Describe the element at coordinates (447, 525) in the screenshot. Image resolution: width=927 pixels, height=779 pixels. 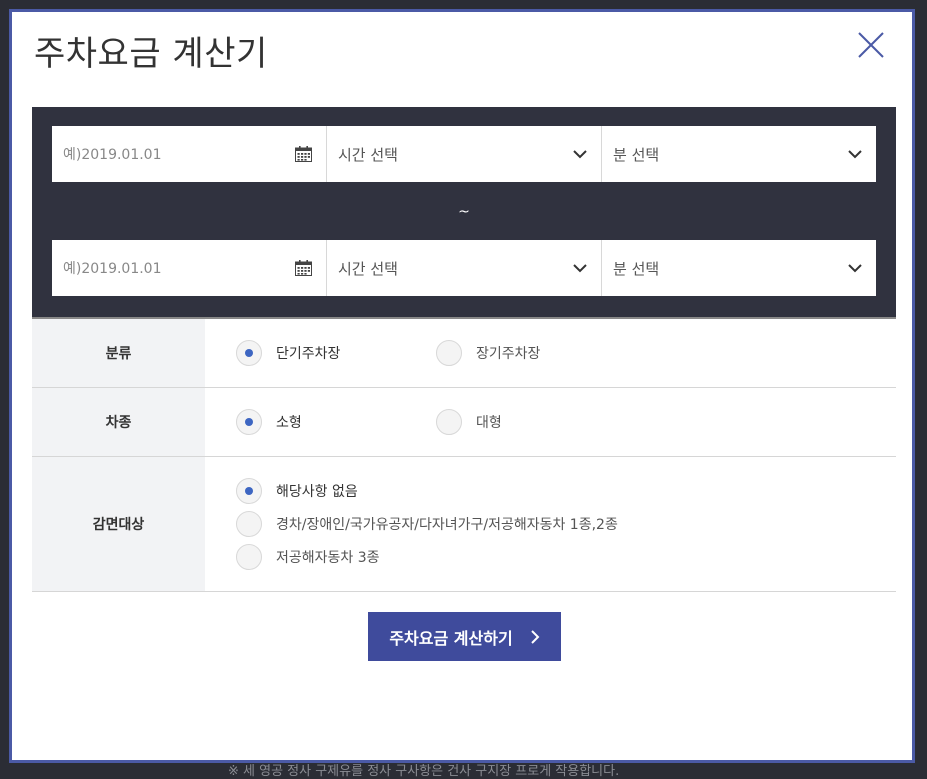
I see `radio-discount-type1-label: 경차/장애인/국가유공자/다자녀가구/저공해자동차 1종,2종` at that location.